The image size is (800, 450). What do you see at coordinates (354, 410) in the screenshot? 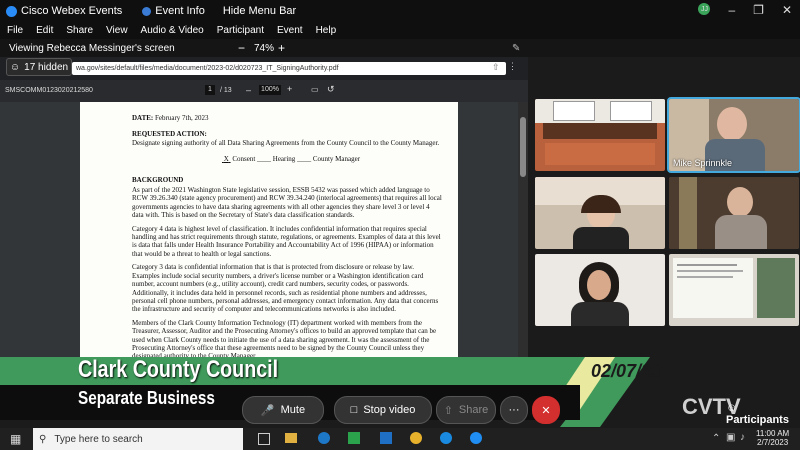
I see `camera-icon: □` at bounding box center [354, 410].